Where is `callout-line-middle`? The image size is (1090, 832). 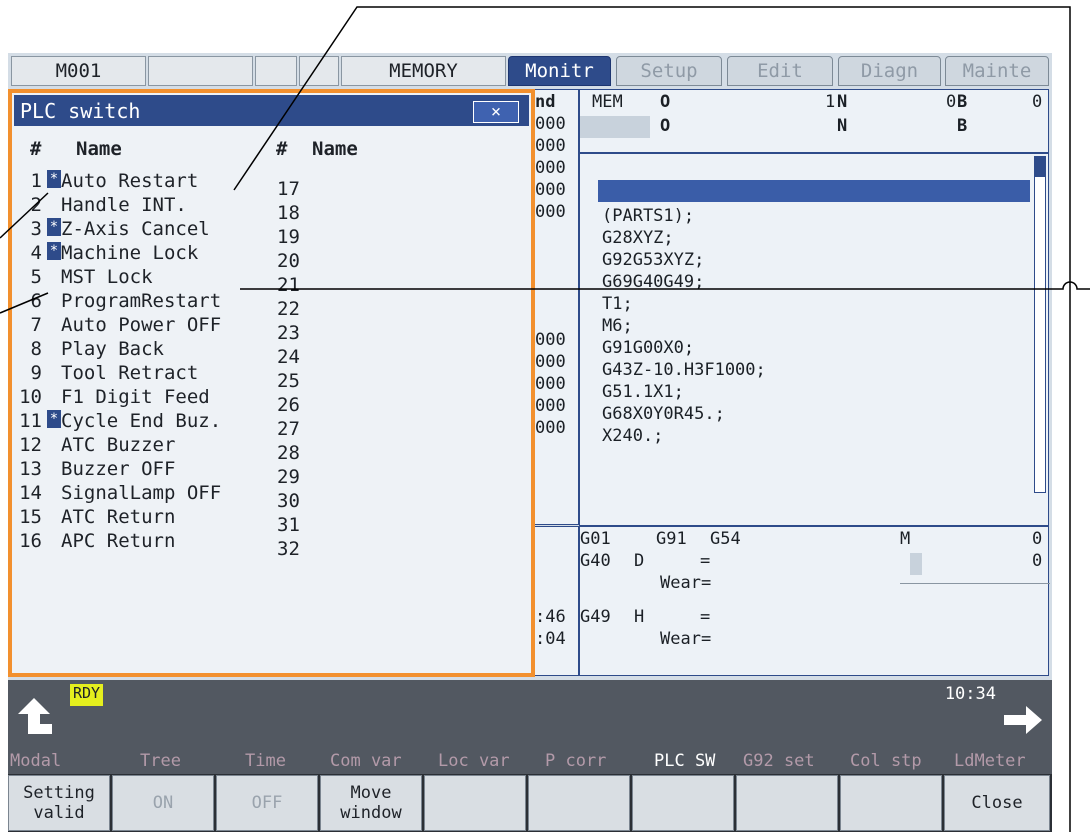
callout-line-middle is located at coordinates (665, 285).